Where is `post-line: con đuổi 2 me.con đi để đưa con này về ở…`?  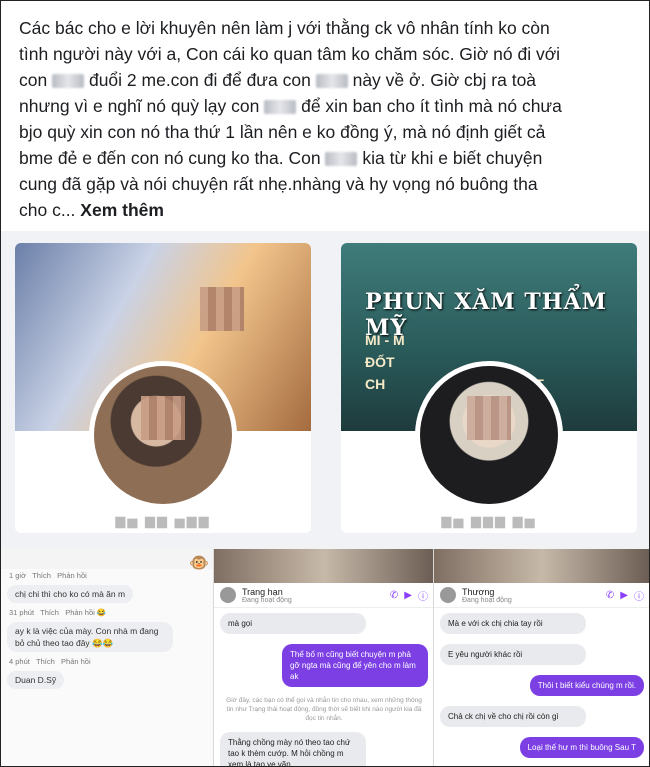
post-line: con đuổi 2 me.con đi để đưa con này về ở… is located at coordinates (325, 80).